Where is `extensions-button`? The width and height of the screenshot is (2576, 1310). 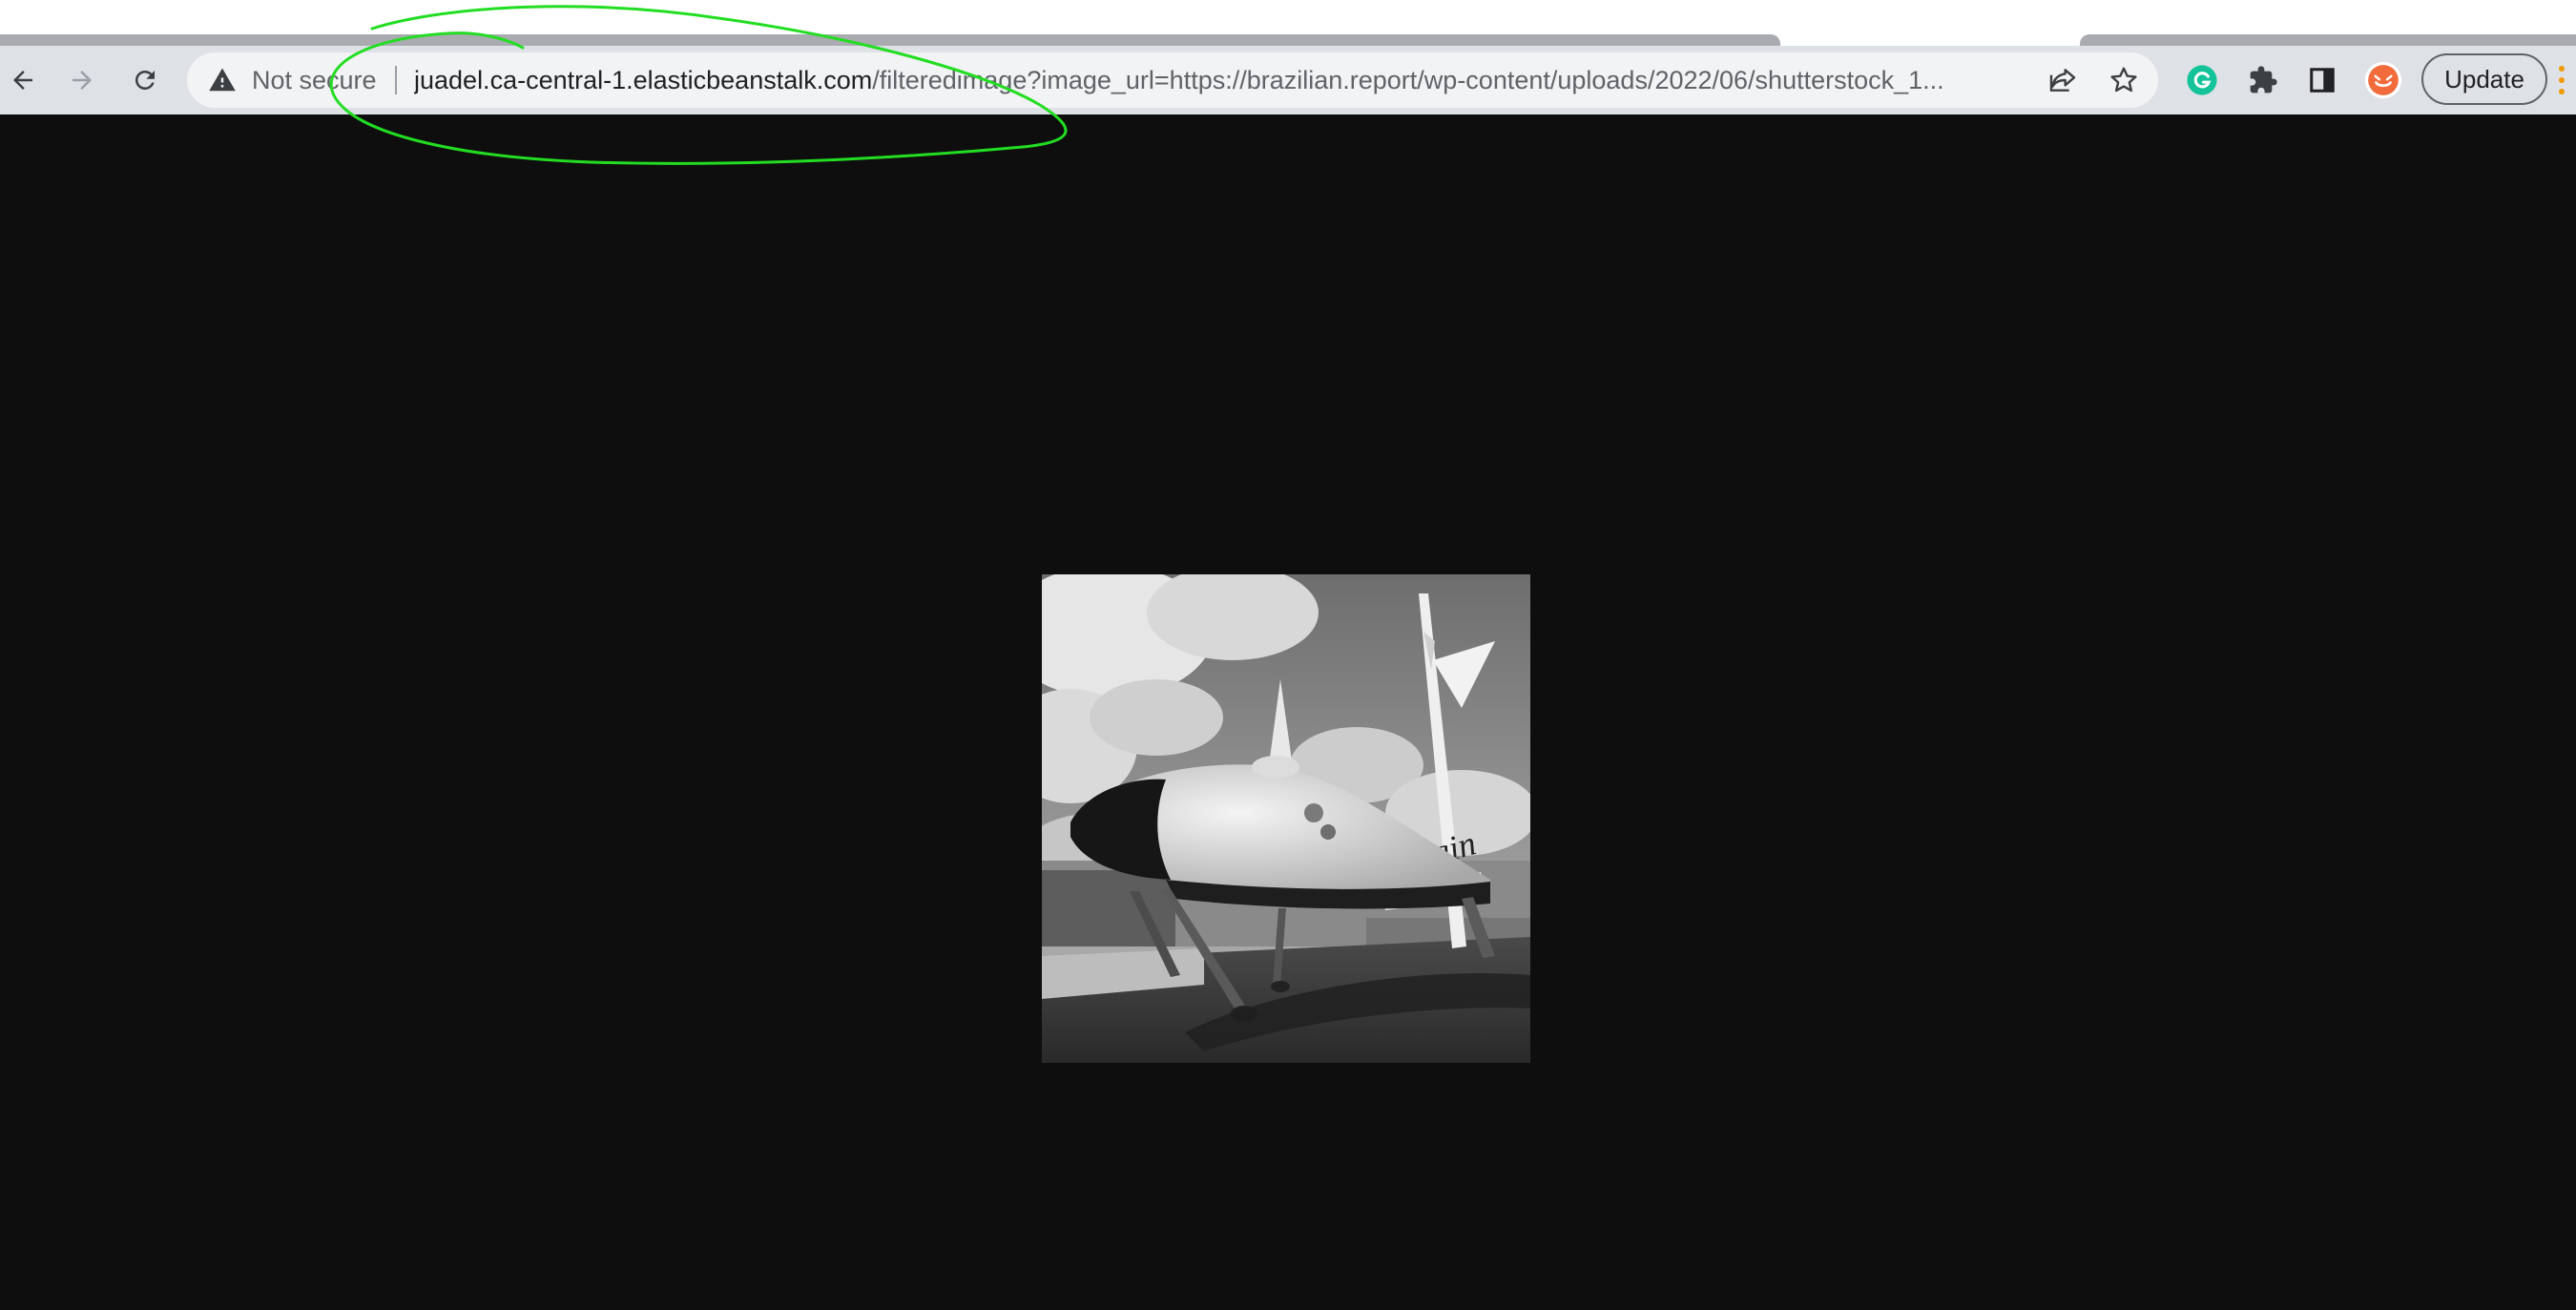
extensions-button is located at coordinates (2263, 80).